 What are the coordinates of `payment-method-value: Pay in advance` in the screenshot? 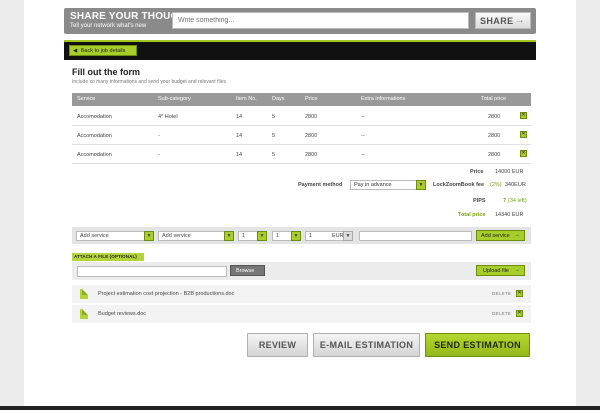 It's located at (373, 185).